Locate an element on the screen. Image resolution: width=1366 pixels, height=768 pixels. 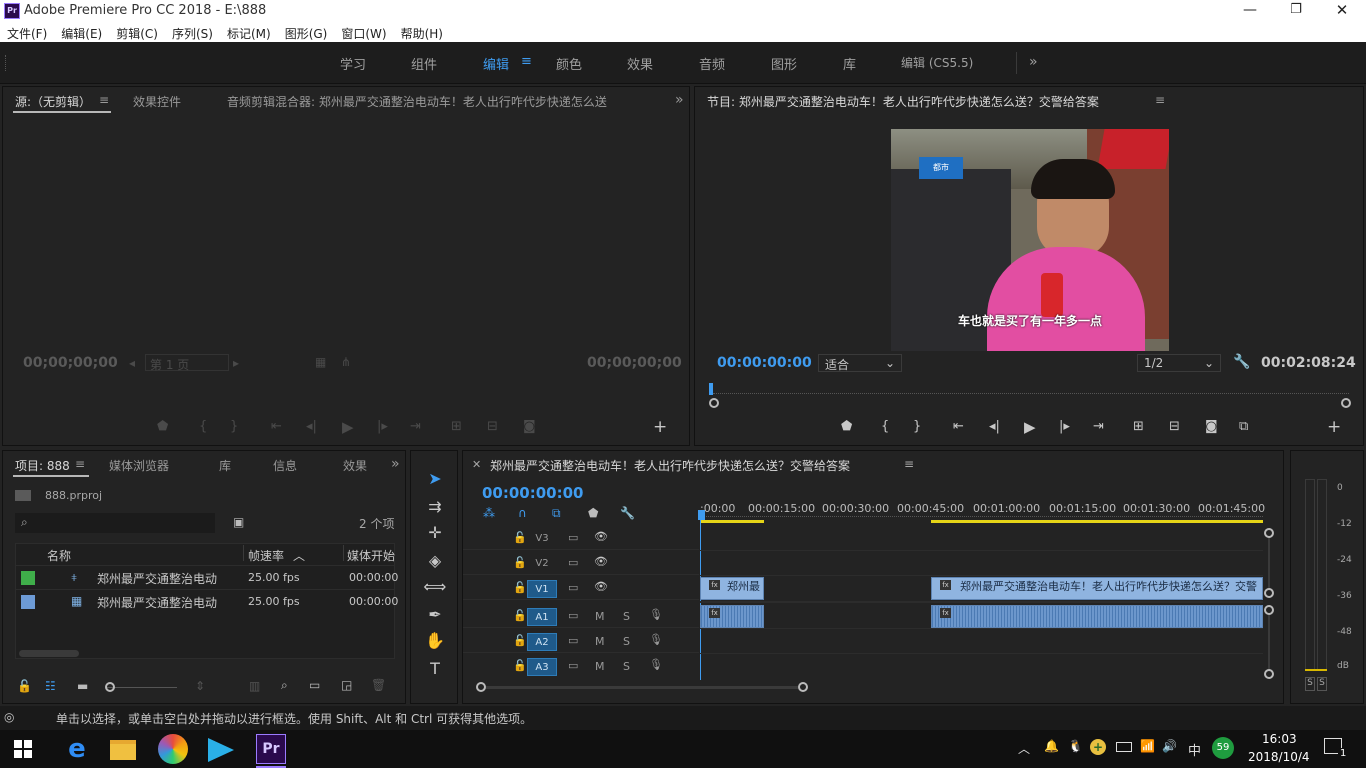
minimize-button: — is located at coordinates (1250, 11).